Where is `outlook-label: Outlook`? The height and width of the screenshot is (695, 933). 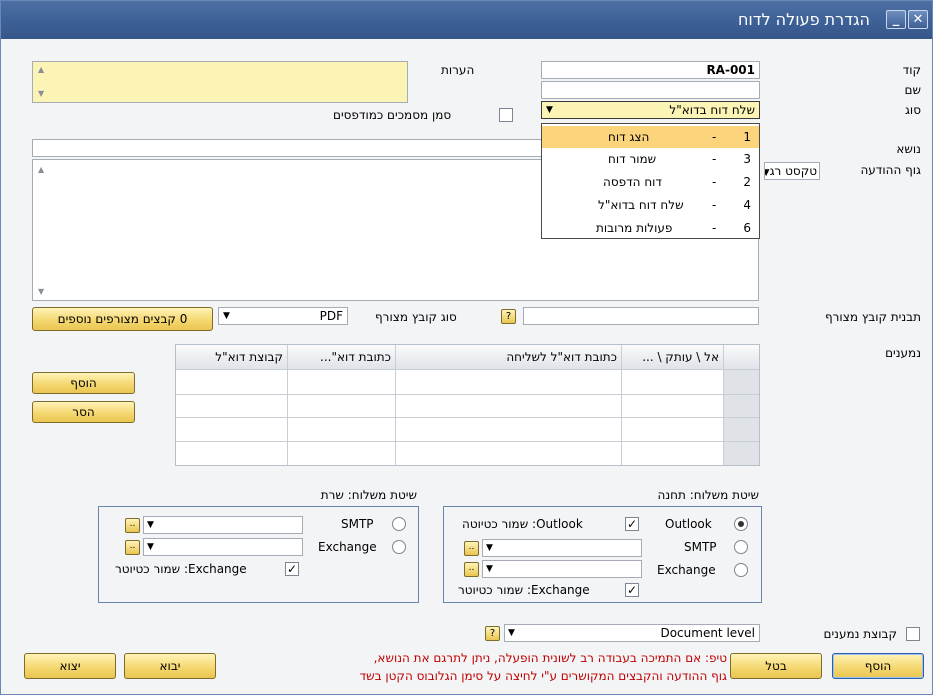
outlook-label: Outlook is located at coordinates (688, 524).